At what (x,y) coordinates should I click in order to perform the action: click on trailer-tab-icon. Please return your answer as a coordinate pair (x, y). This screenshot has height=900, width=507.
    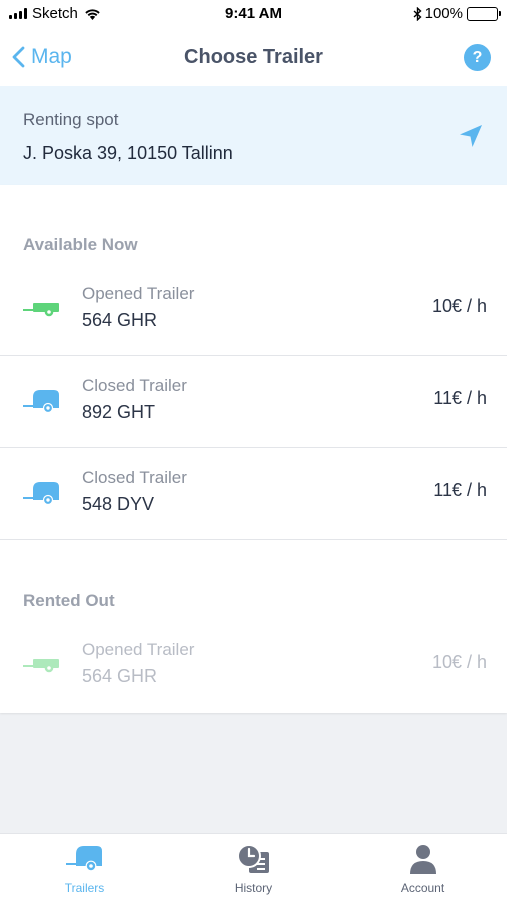
    Looking at the image, I should click on (84, 860).